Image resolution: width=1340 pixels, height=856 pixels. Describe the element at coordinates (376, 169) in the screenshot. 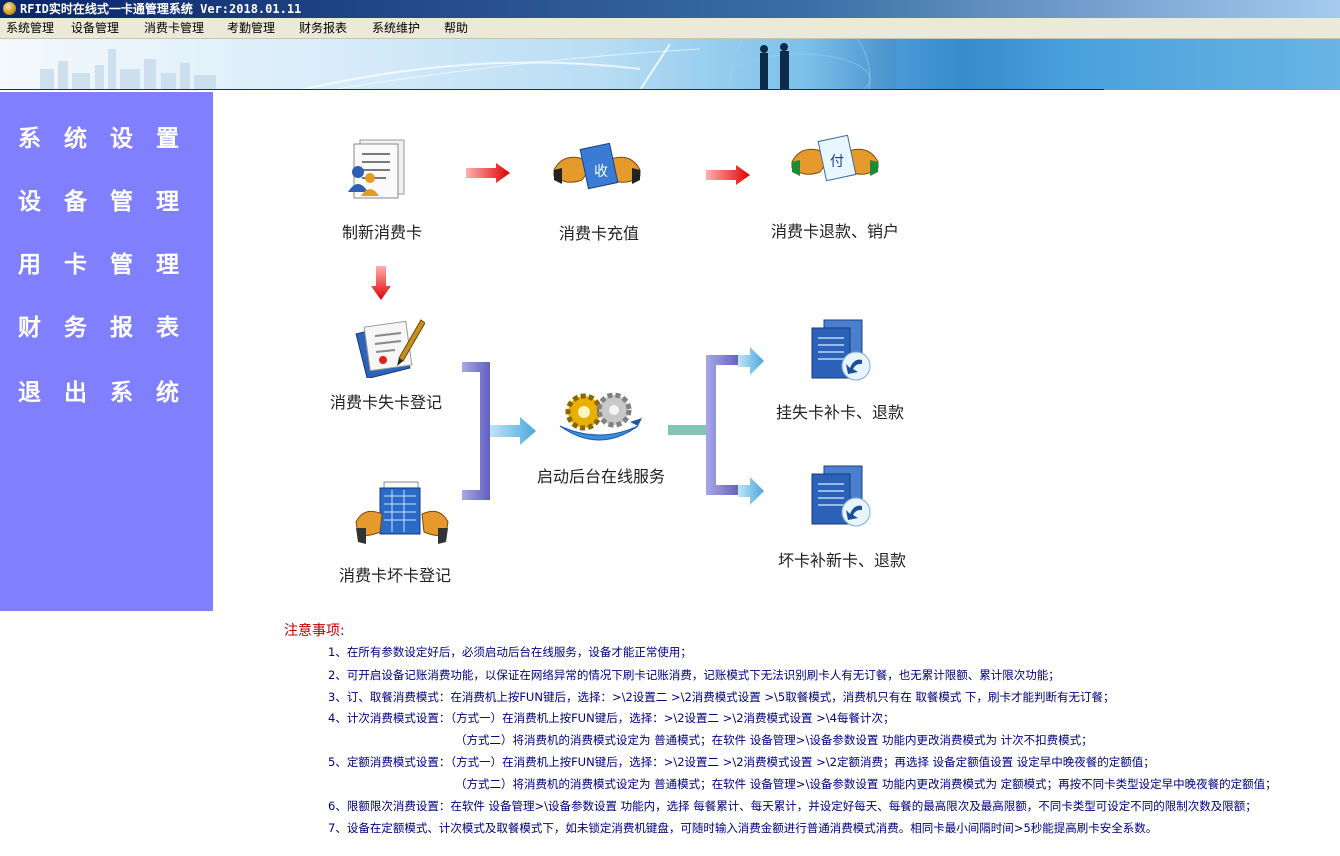

I see `card-document-icon` at that location.